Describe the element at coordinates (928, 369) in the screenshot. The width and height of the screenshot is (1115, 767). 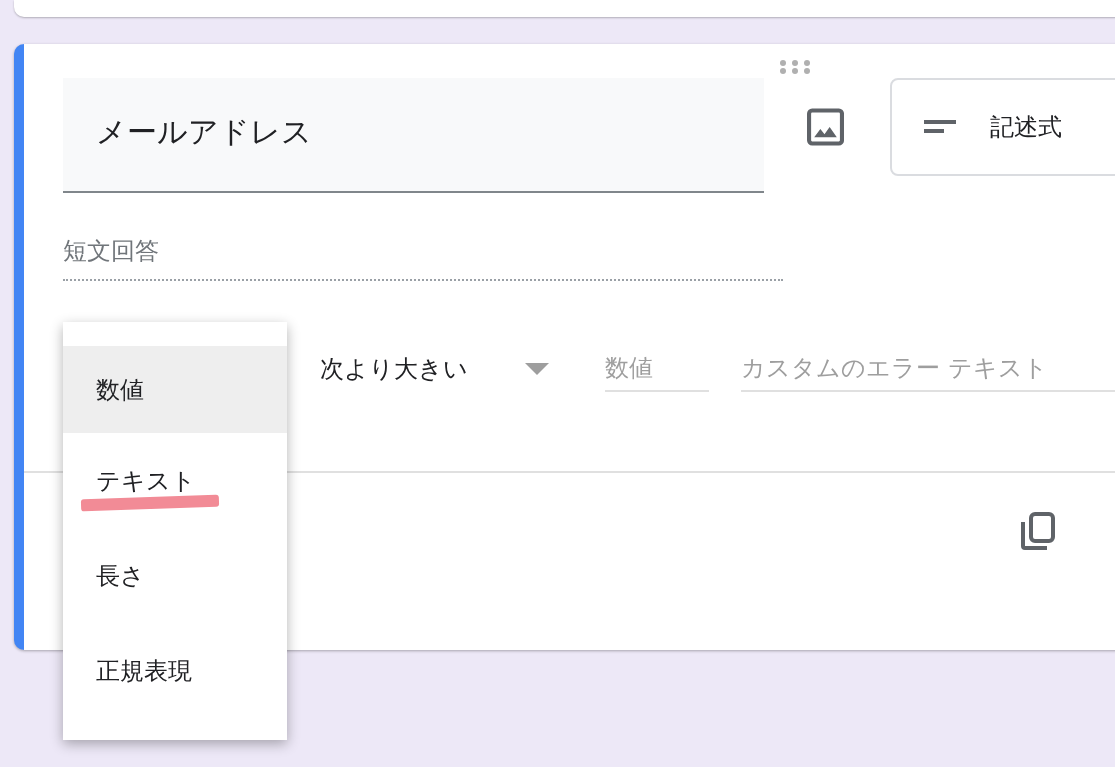
I see `error-text-input: カスタムのエラー テキスト` at that location.